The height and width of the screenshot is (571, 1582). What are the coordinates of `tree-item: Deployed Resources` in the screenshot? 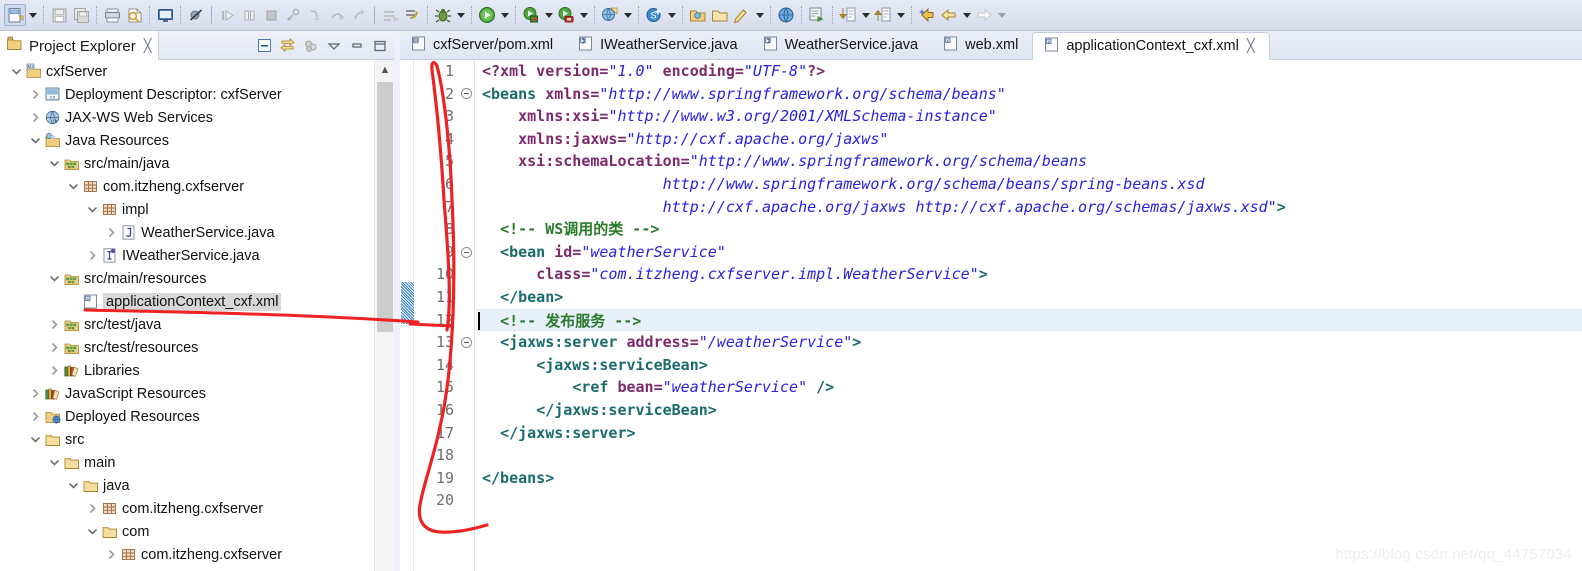 It's located at (187, 416).